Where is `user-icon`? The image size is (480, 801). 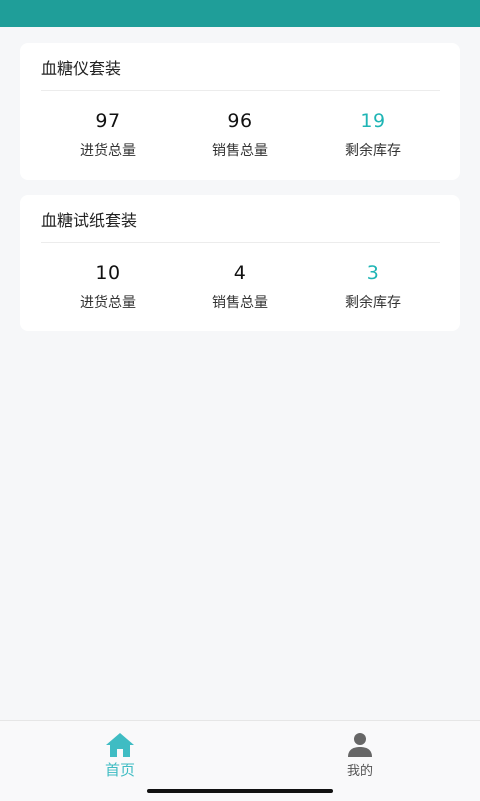
user-icon is located at coordinates (360, 745).